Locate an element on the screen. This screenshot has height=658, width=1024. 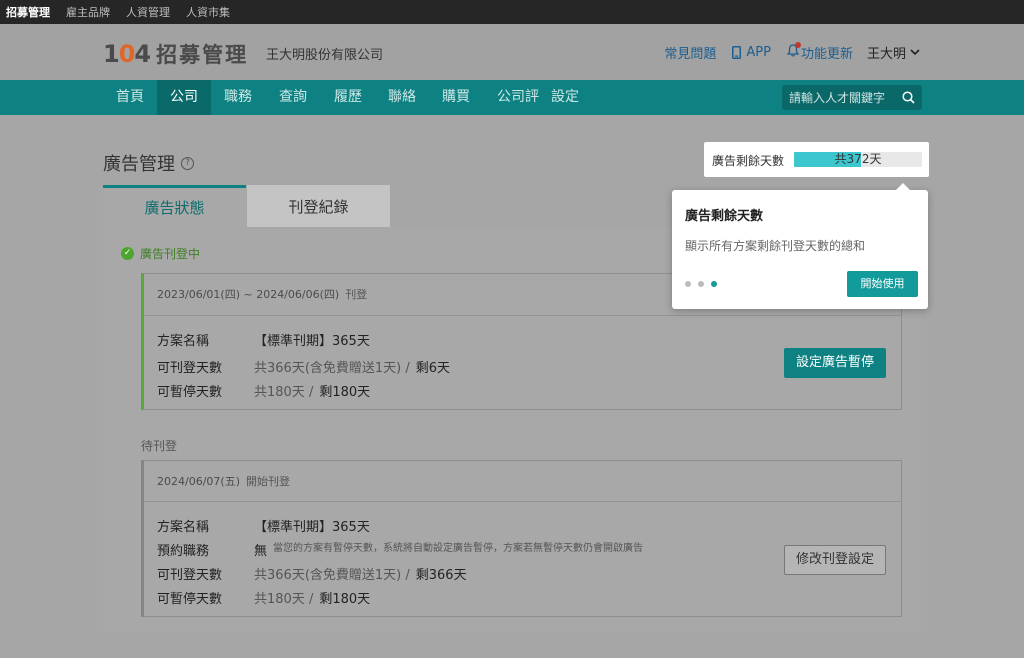
help-icon: ? is located at coordinates (187, 163).